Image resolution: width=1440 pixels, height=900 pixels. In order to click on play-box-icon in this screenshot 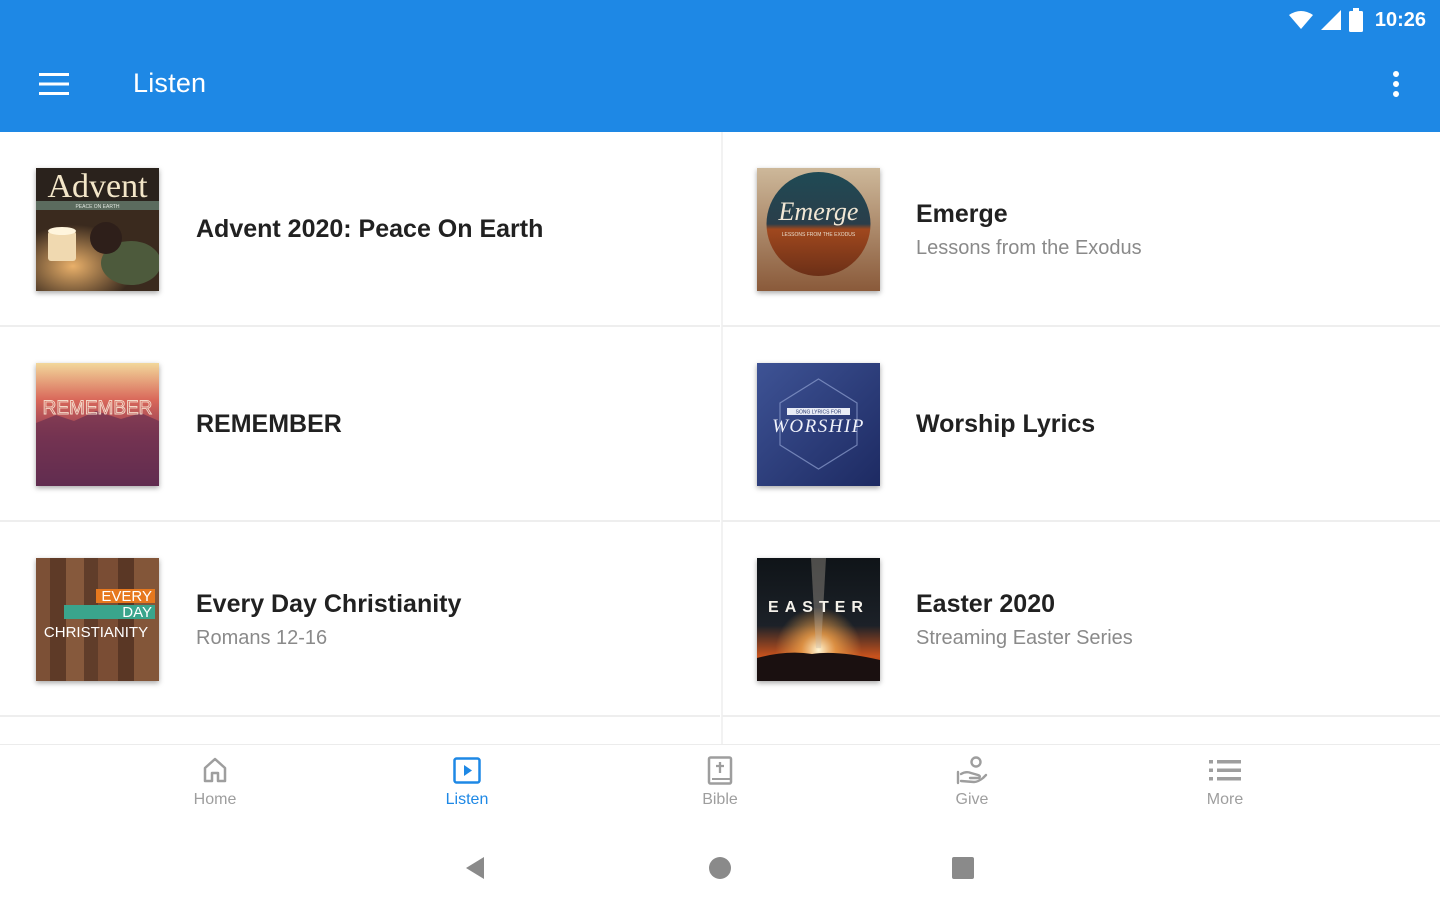, I will do `click(467, 770)`.